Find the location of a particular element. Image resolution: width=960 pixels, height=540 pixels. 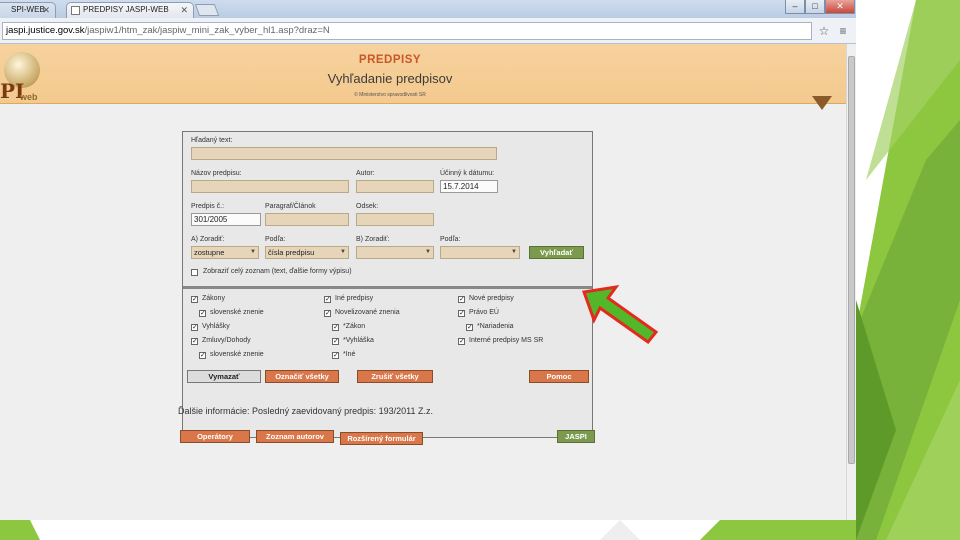

hladany-text-label: Hľadaný text: is located at coordinates (212, 140).